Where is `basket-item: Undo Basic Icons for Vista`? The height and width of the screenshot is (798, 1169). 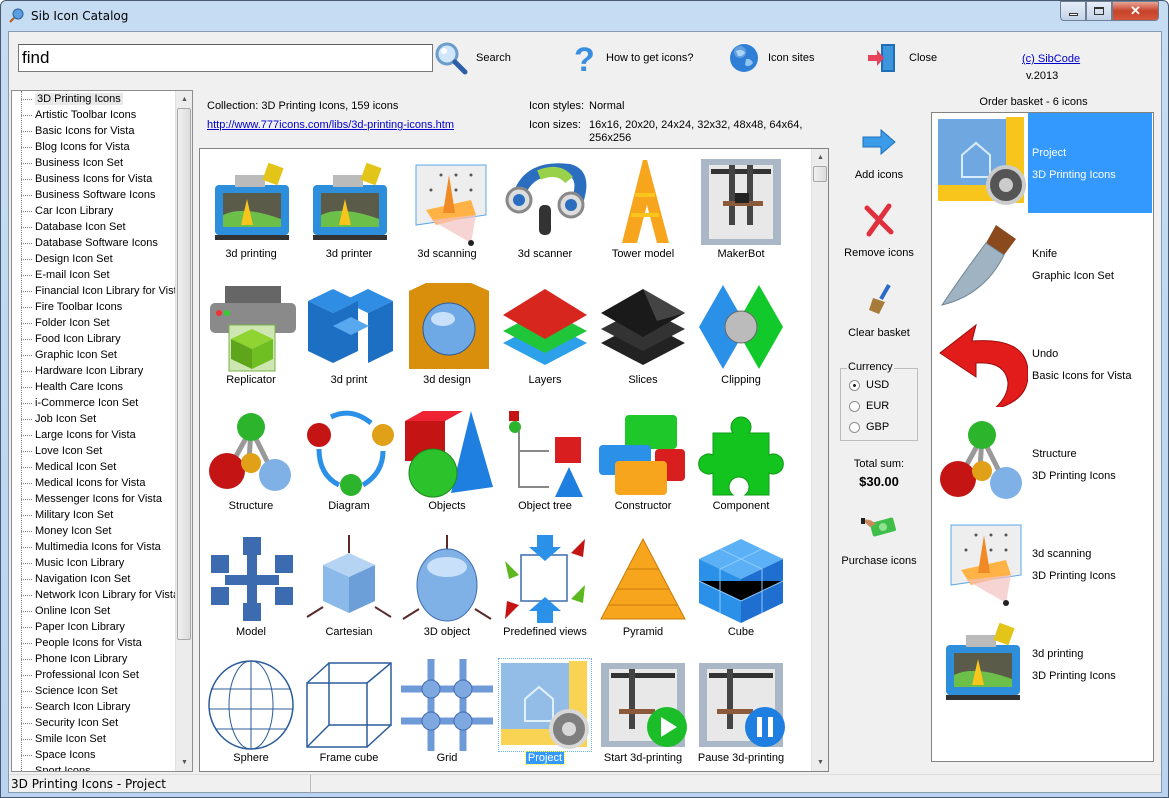
basket-item: Undo Basic Icons for Vista is located at coordinates (1042, 363).